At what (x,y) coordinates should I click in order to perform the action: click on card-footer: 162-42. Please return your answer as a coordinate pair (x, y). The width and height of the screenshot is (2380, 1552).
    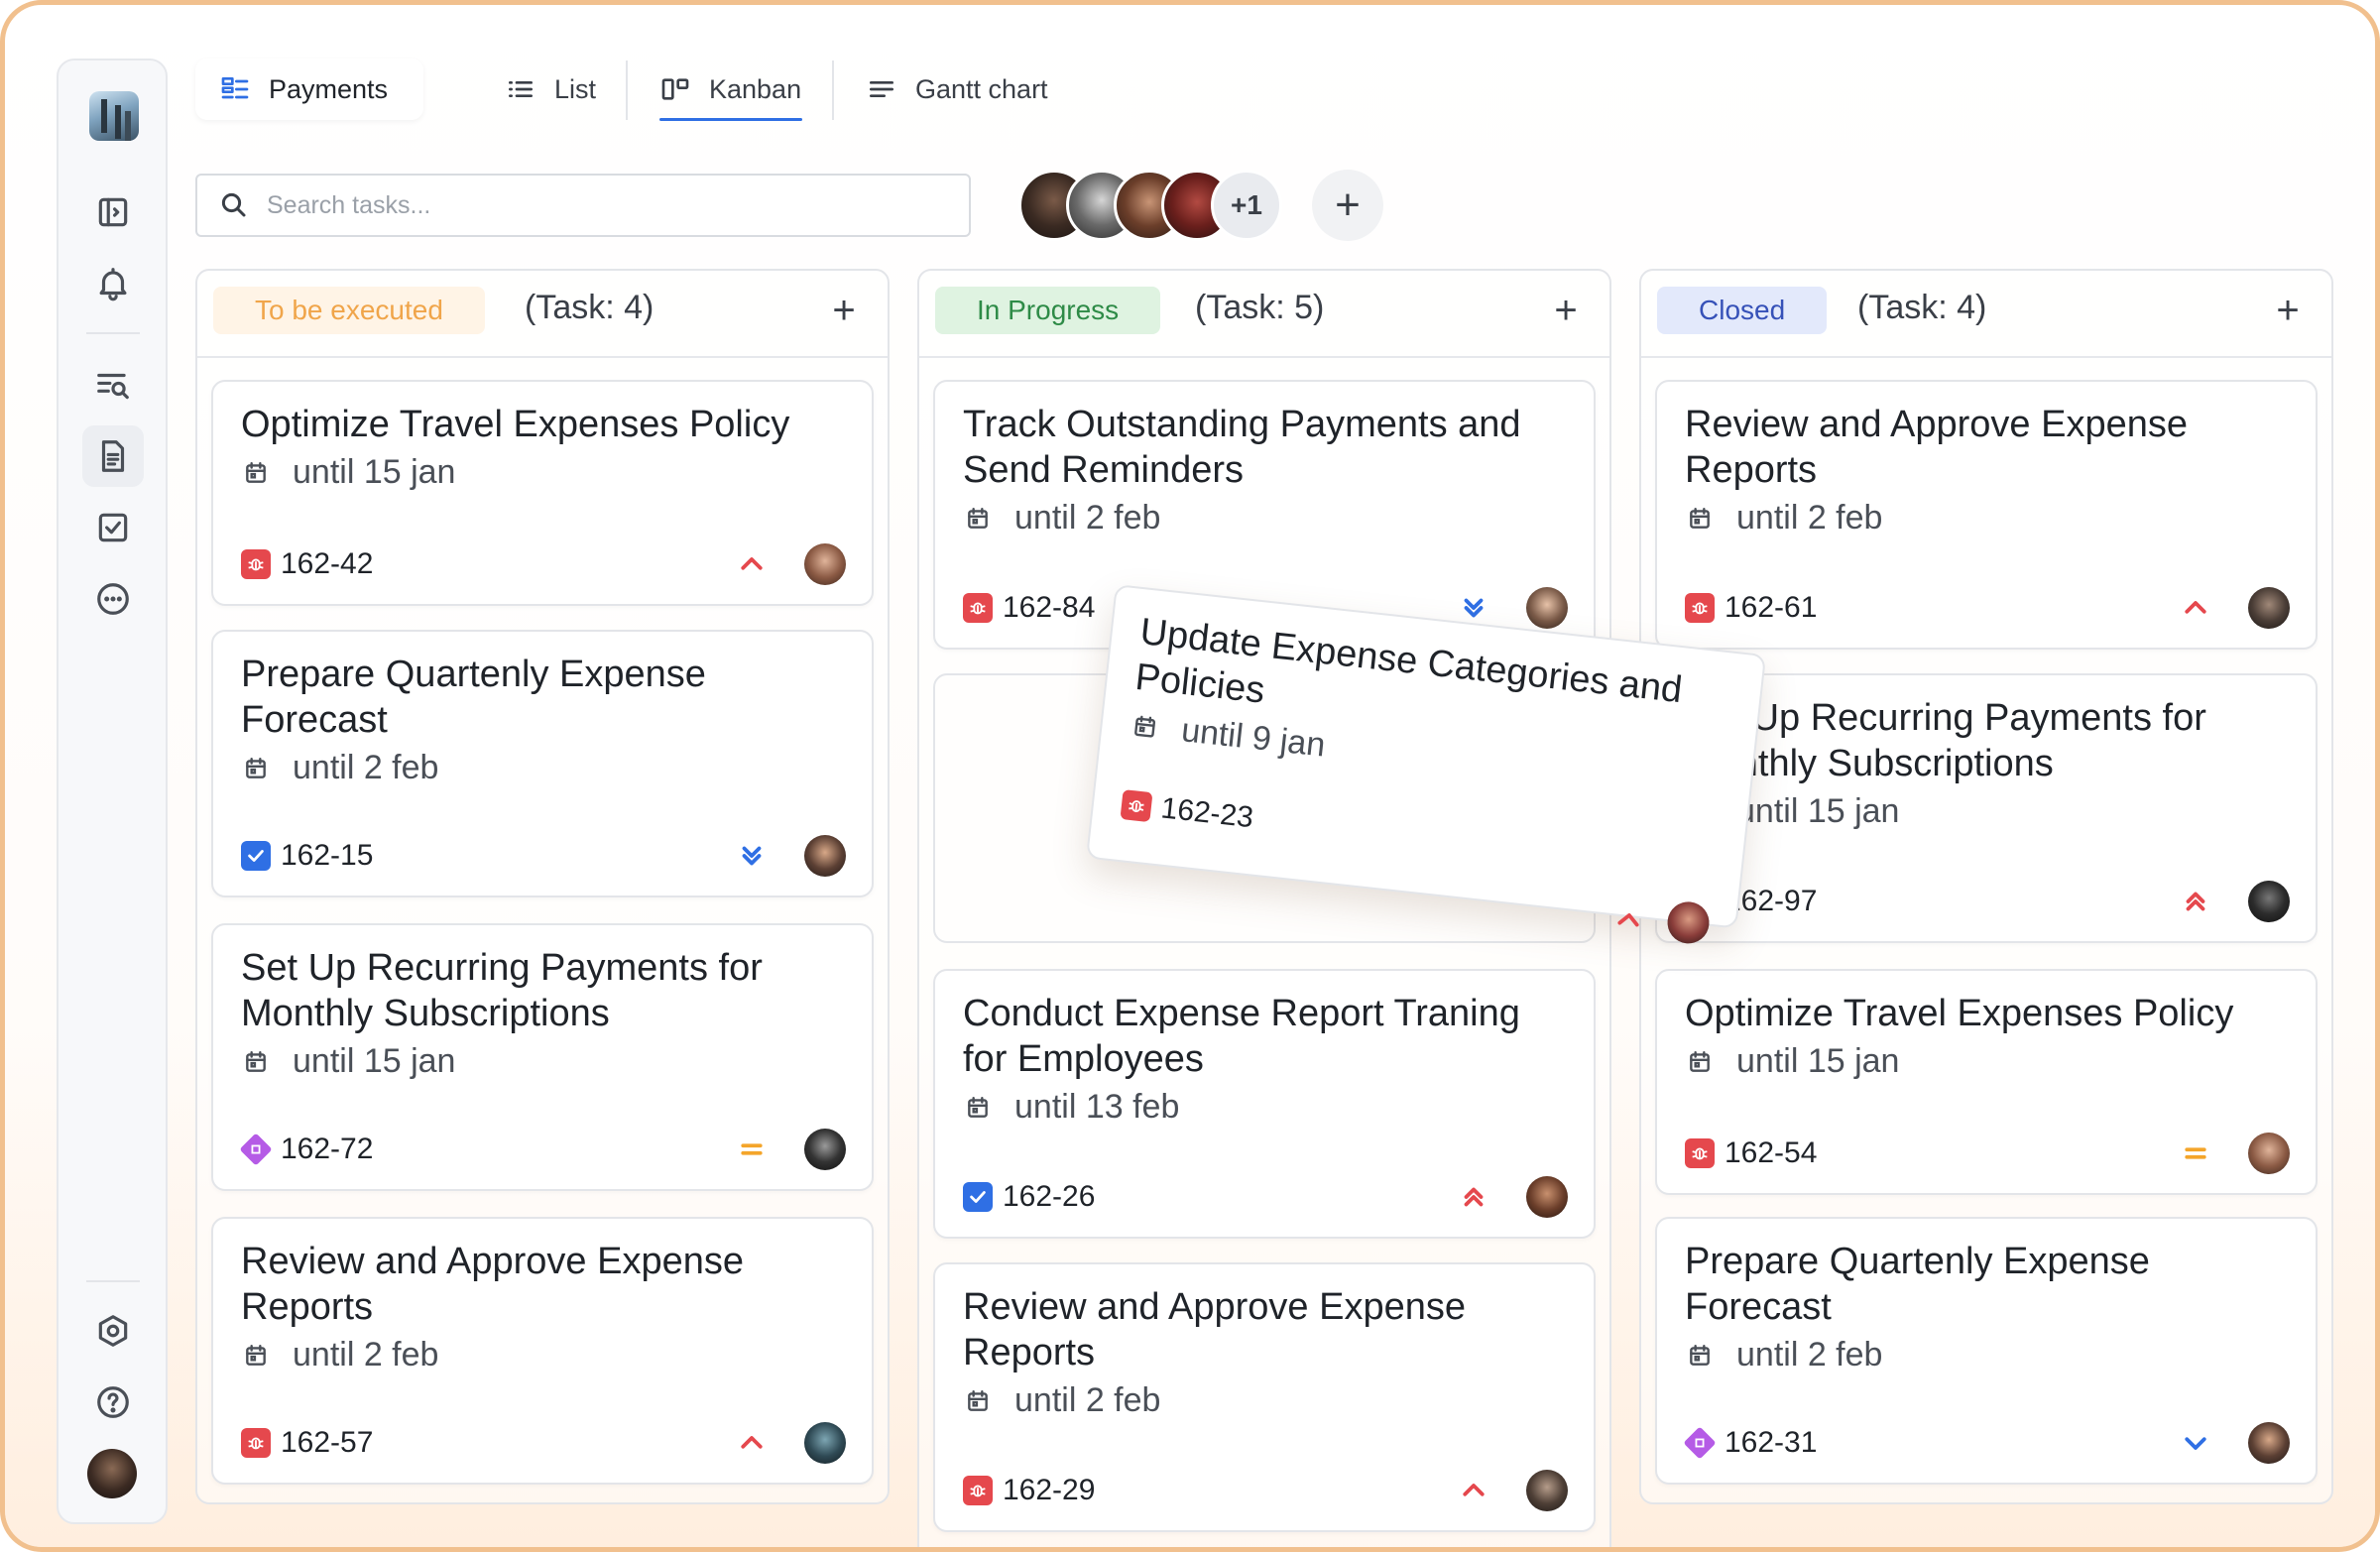
    Looking at the image, I should click on (543, 564).